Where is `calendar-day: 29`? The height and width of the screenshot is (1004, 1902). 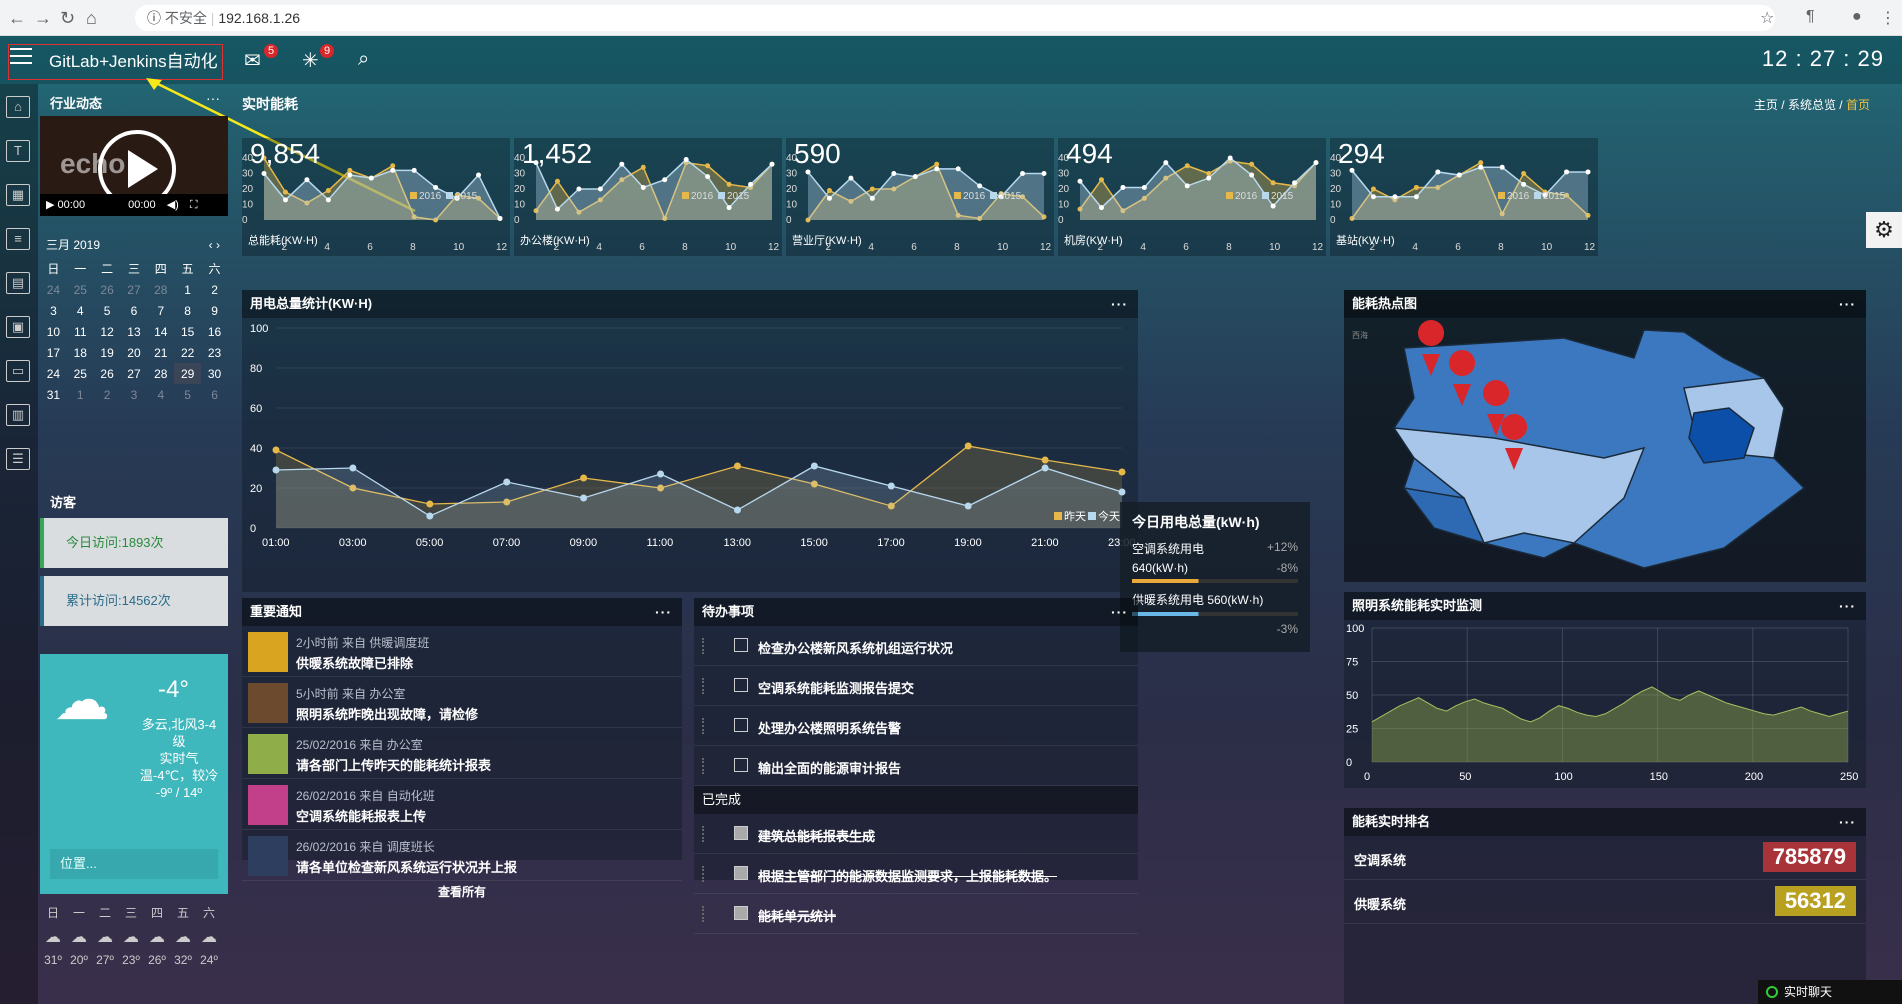 calendar-day: 29 is located at coordinates (188, 373).